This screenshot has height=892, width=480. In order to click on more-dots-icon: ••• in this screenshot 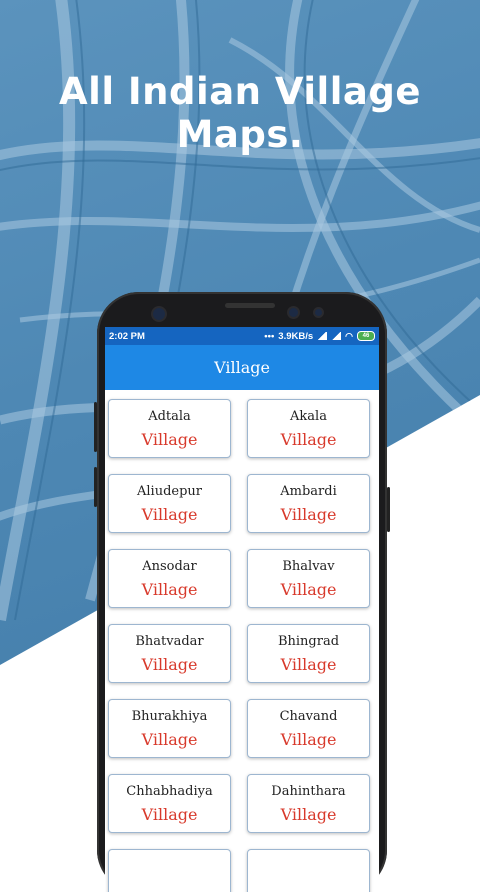, I will do `click(269, 336)`.